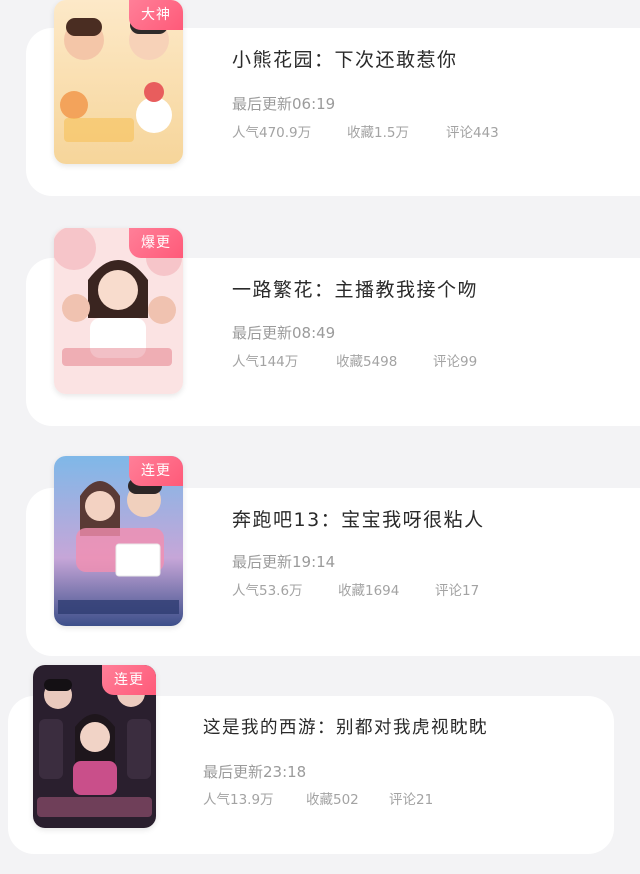 This screenshot has width=640, height=874. Describe the element at coordinates (472, 133) in the screenshot. I see `comments: 评论443` at that location.